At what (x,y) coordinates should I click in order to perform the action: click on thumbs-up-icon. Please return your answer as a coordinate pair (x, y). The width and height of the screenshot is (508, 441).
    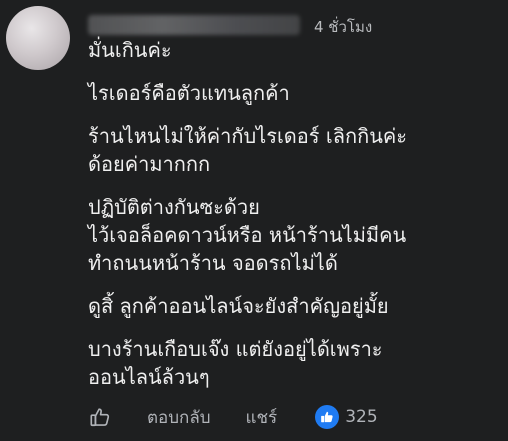
    Looking at the image, I should click on (100, 417).